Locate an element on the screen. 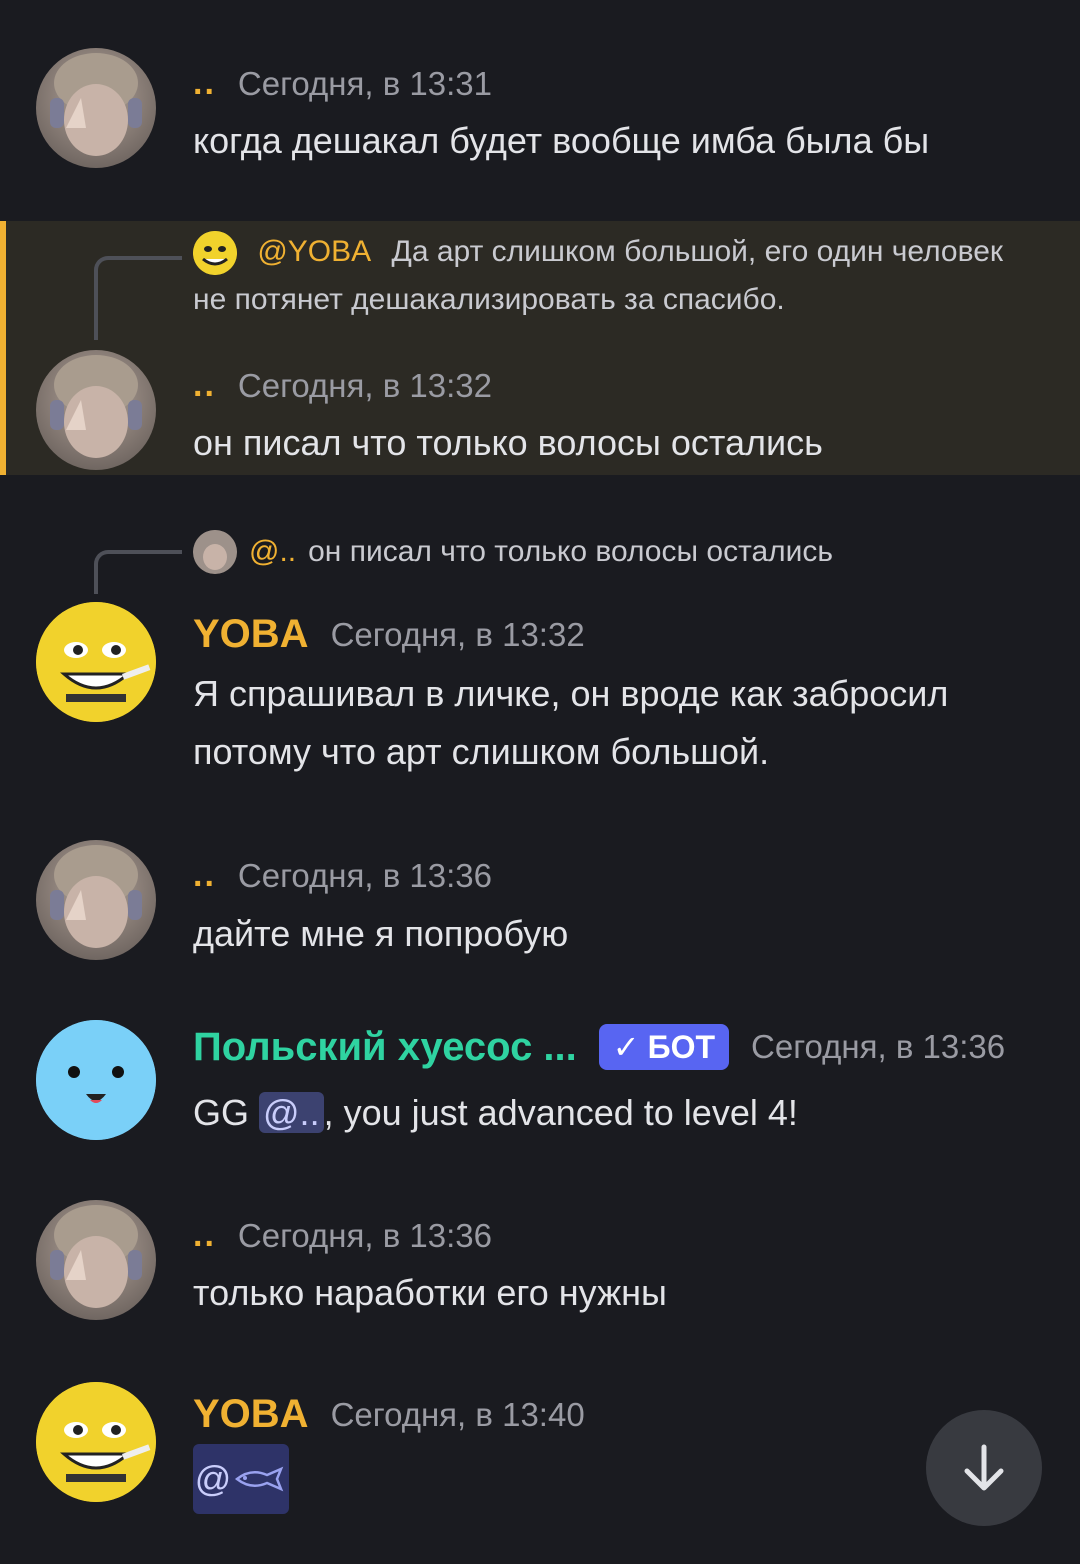 This screenshot has width=1080, height=1564. reply-preview: @.. он писал что только волосы остались is located at coordinates (513, 552).